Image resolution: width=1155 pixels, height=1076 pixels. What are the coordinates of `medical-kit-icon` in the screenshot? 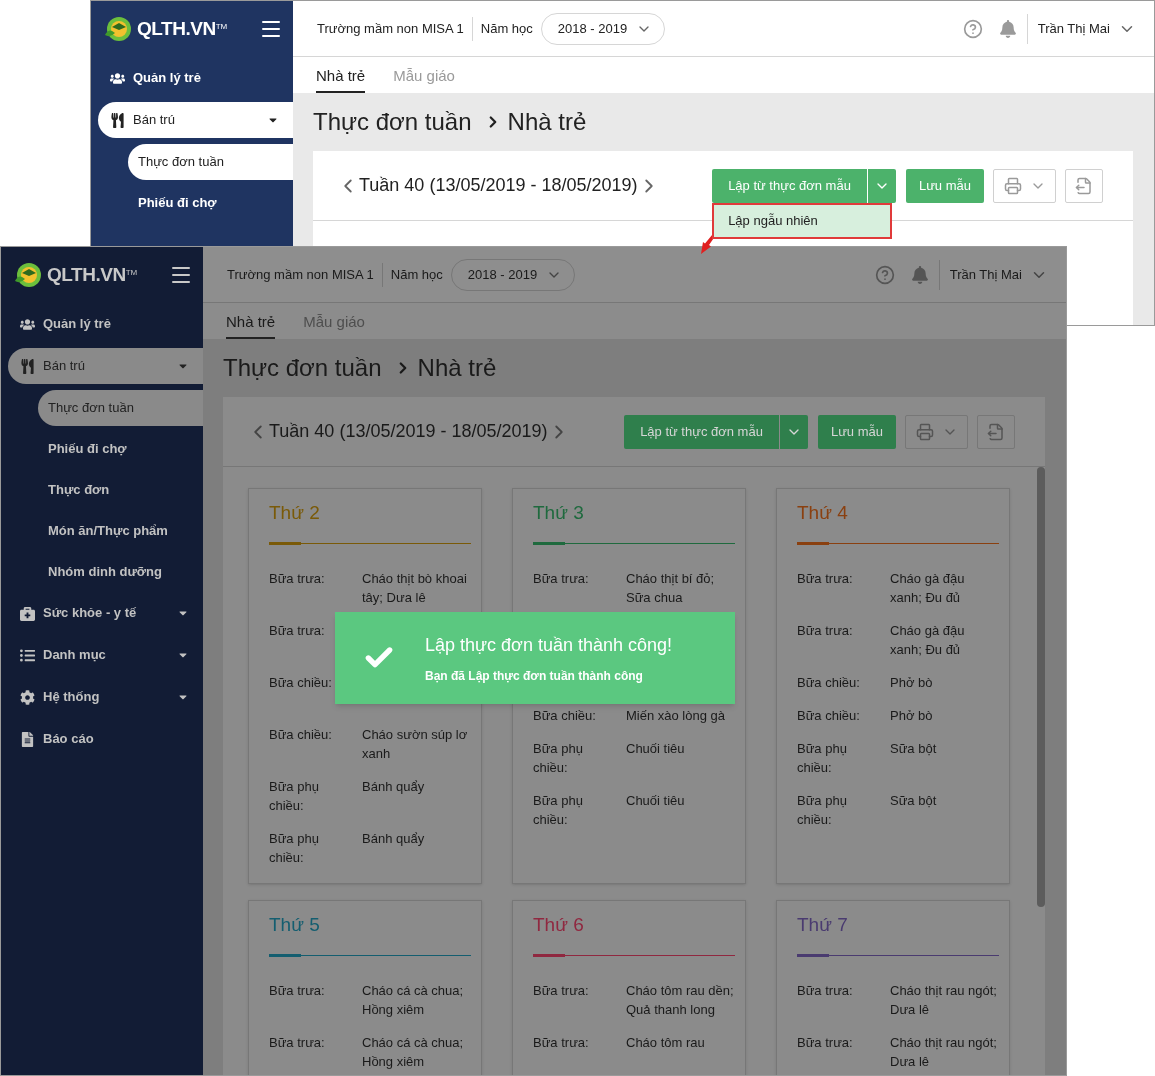 It's located at (27, 613).